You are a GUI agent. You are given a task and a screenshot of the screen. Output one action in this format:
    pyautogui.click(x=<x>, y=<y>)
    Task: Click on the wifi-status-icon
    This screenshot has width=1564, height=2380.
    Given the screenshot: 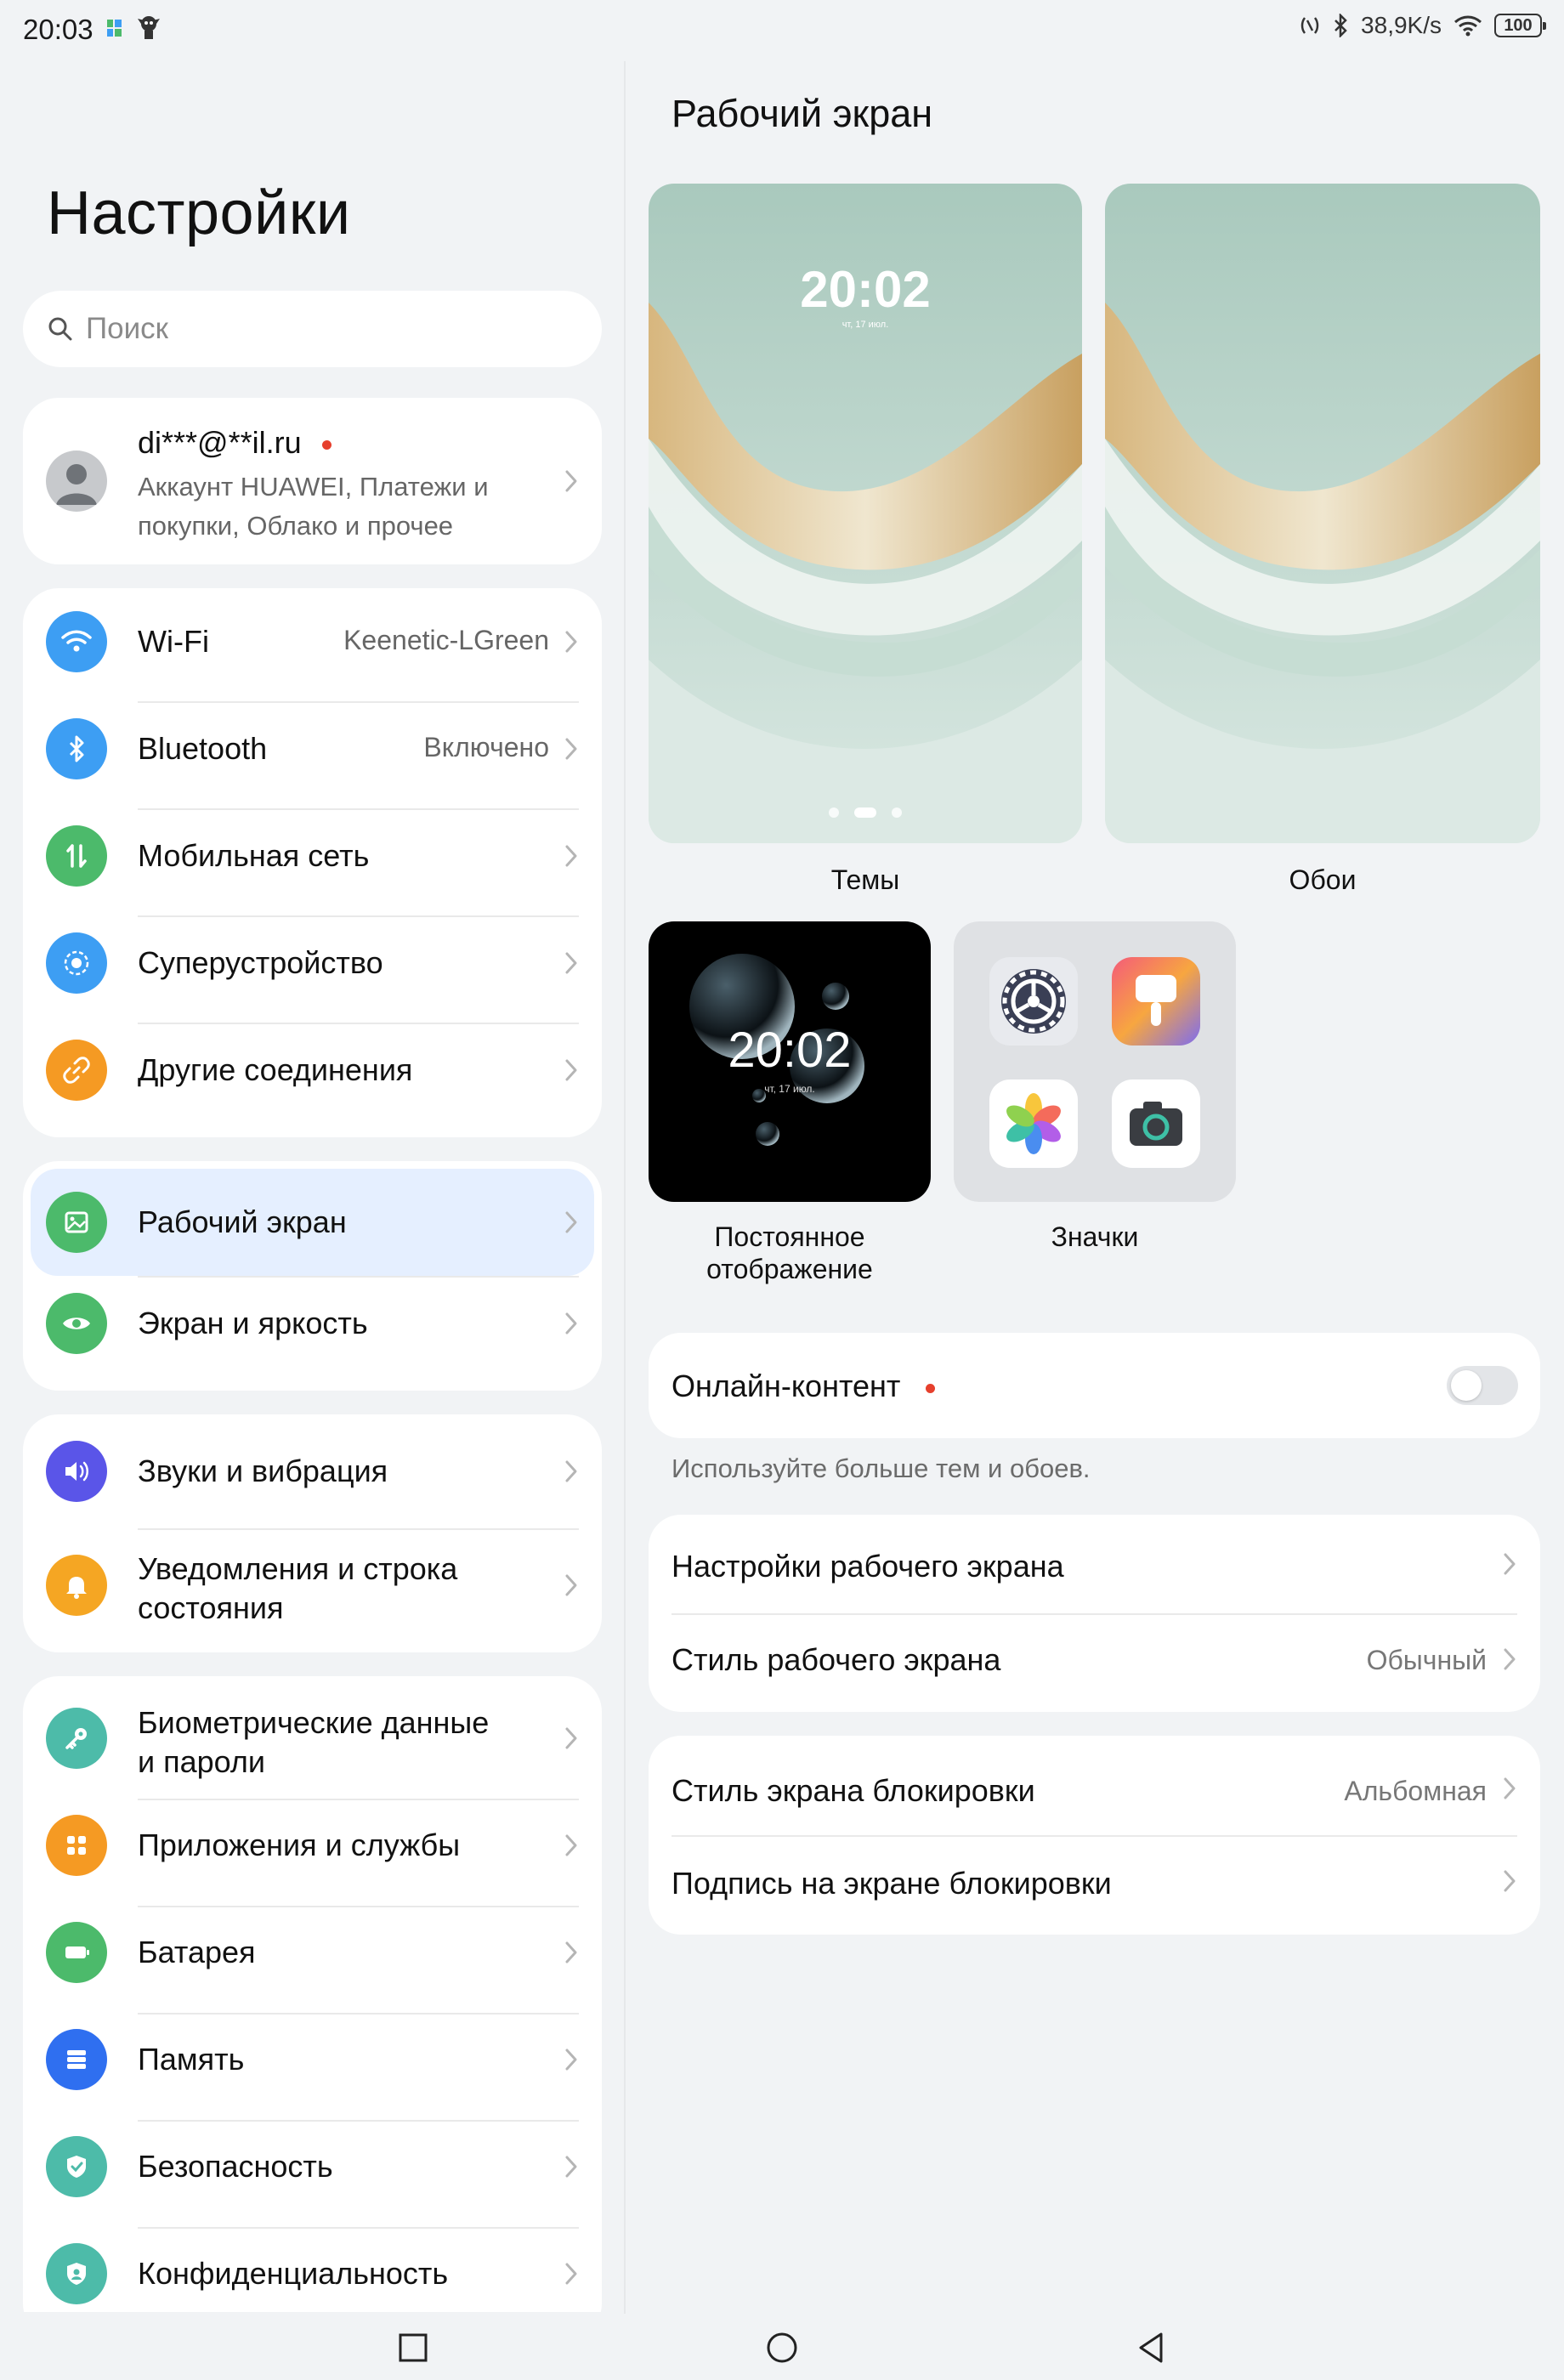 What is the action you would take?
    pyautogui.click(x=1468, y=25)
    